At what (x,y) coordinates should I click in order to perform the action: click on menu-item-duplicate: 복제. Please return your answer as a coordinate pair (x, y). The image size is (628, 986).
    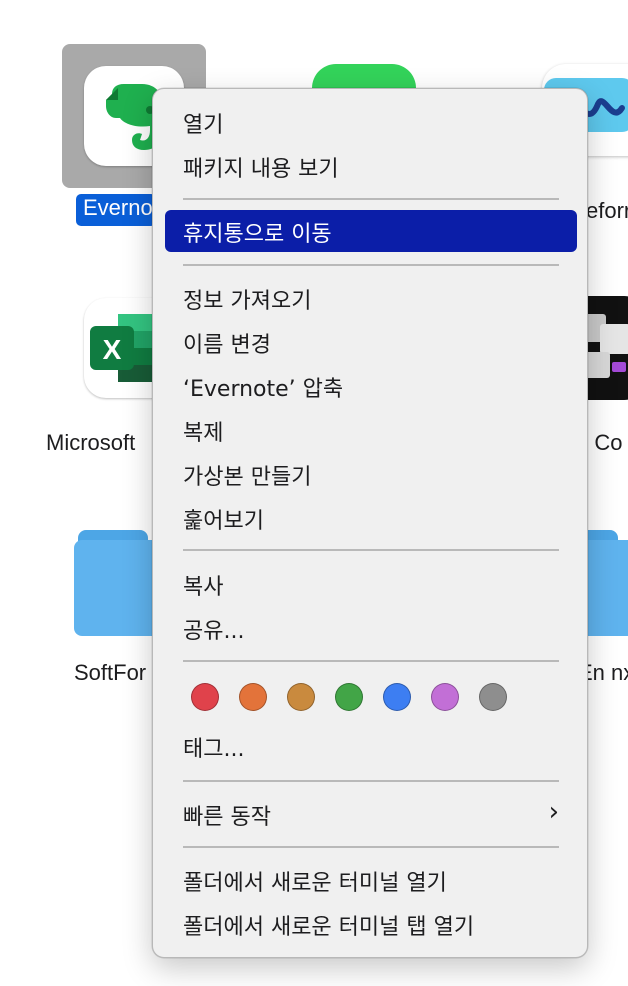
    Looking at the image, I should click on (371, 430).